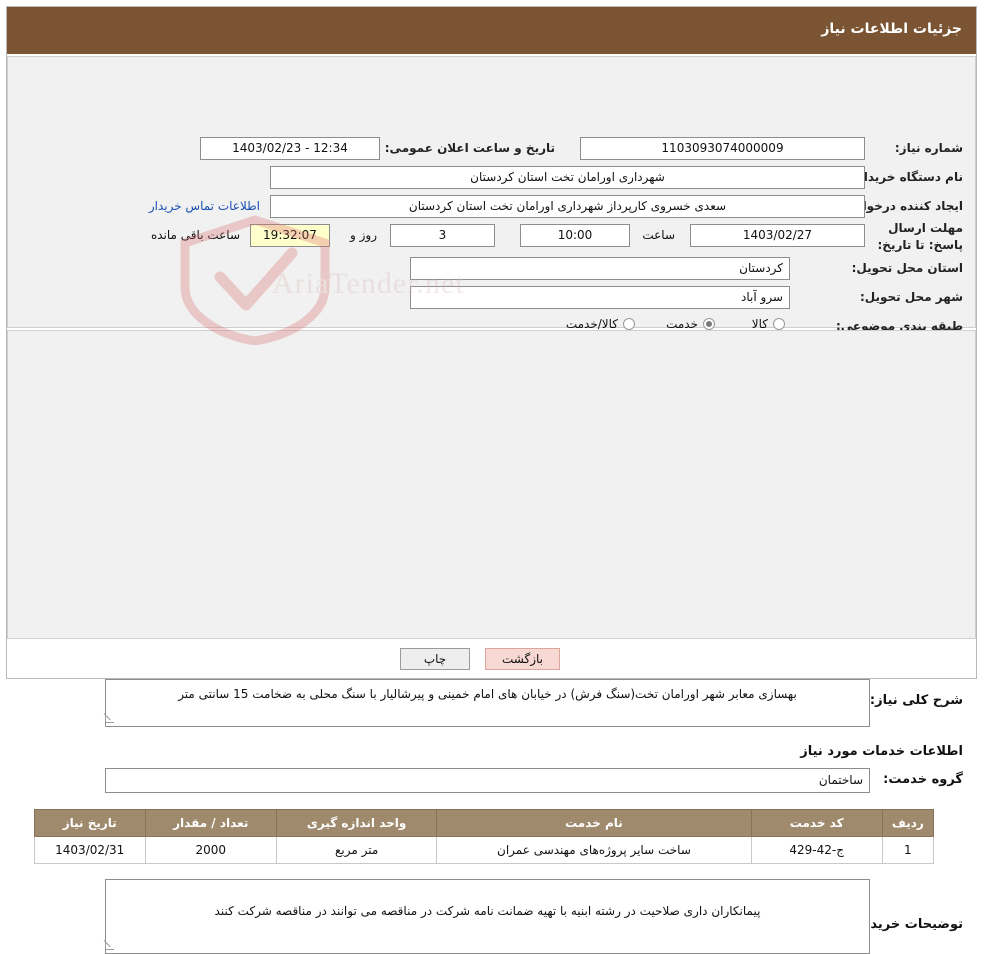 The image size is (985, 954). Describe the element at coordinates (891, 29) in the screenshot. I see `page-title: جزئیات اطلاعات نیاز` at that location.